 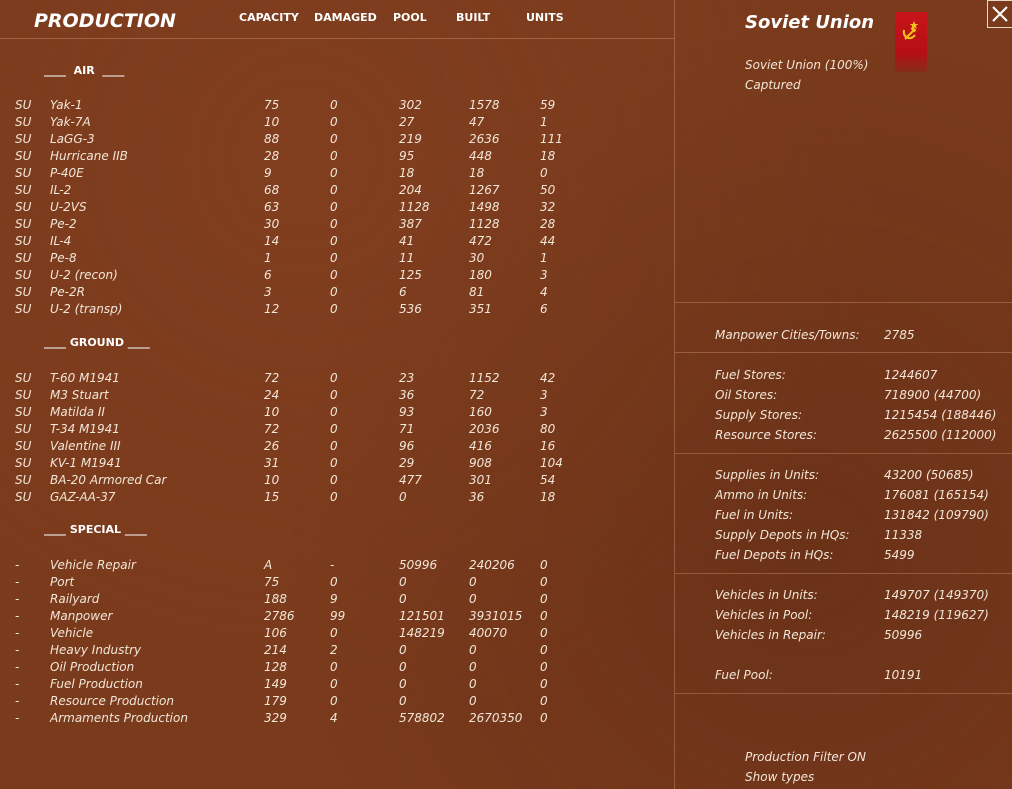 What do you see at coordinates (787, 335) in the screenshot?
I see `stat-label: Manpower Cities/Towns:` at bounding box center [787, 335].